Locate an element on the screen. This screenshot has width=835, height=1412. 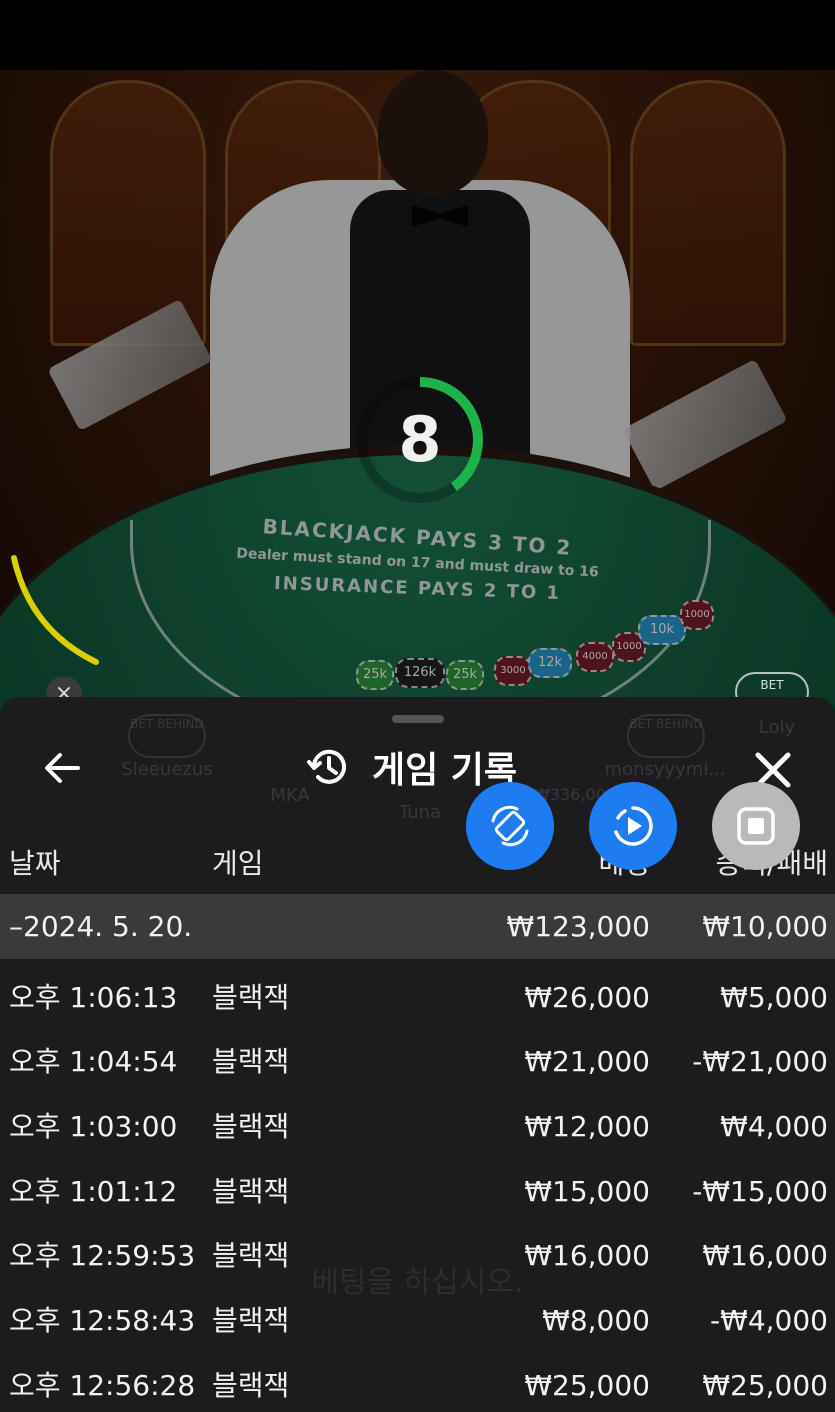
ghost-player-name: Loly is located at coordinates (777, 727).